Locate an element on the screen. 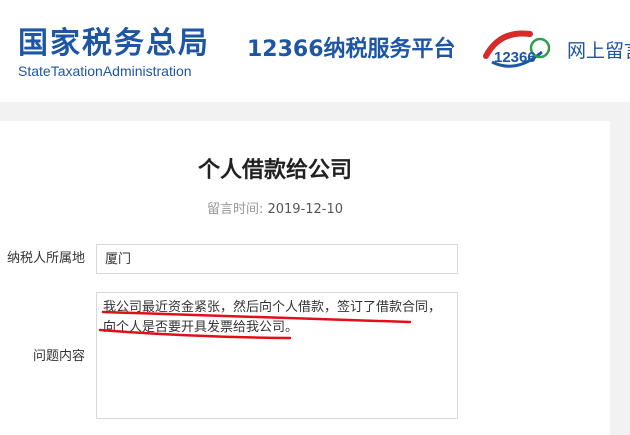  date-value: 2019-12-10 is located at coordinates (305, 209).